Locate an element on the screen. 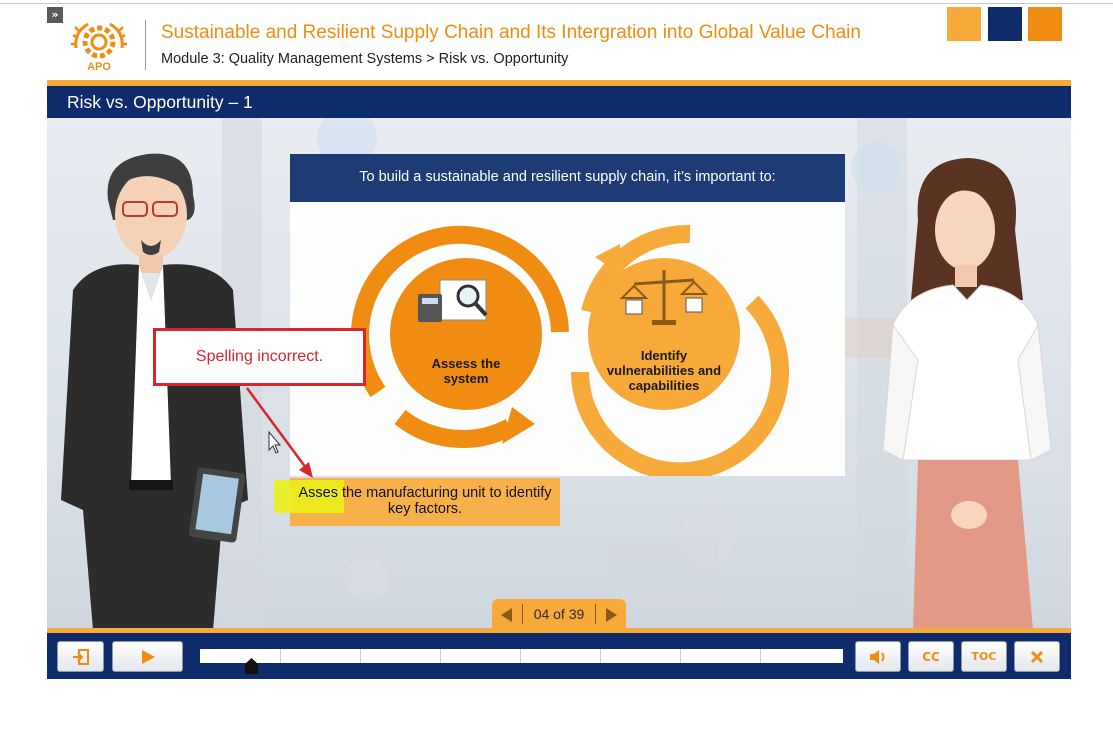 This screenshot has height=739, width=1113. slide-counter: 04 of 39 is located at coordinates (559, 614).